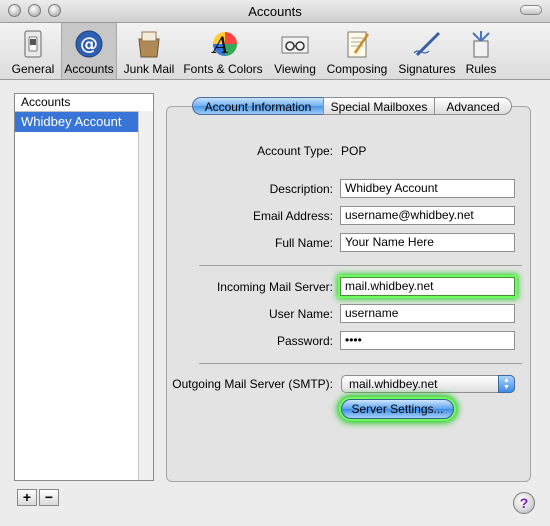 This screenshot has height=526, width=550. What do you see at coordinates (33, 44) in the screenshot?
I see `light-switch-icon` at bounding box center [33, 44].